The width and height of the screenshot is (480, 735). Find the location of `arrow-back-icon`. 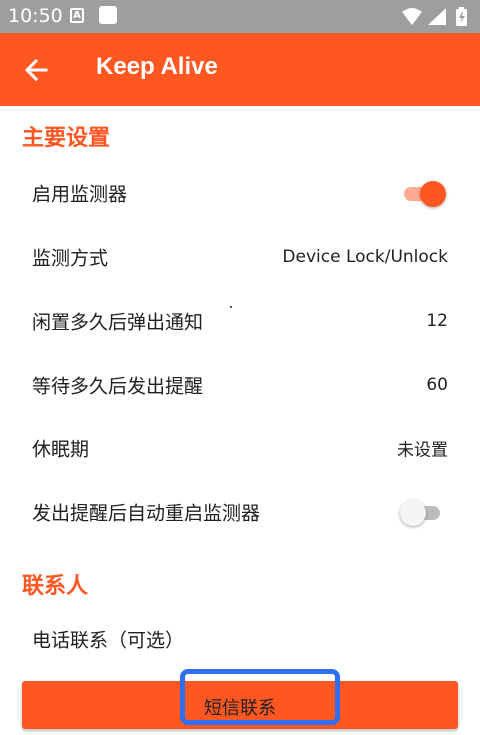

arrow-back-icon is located at coordinates (36, 70).